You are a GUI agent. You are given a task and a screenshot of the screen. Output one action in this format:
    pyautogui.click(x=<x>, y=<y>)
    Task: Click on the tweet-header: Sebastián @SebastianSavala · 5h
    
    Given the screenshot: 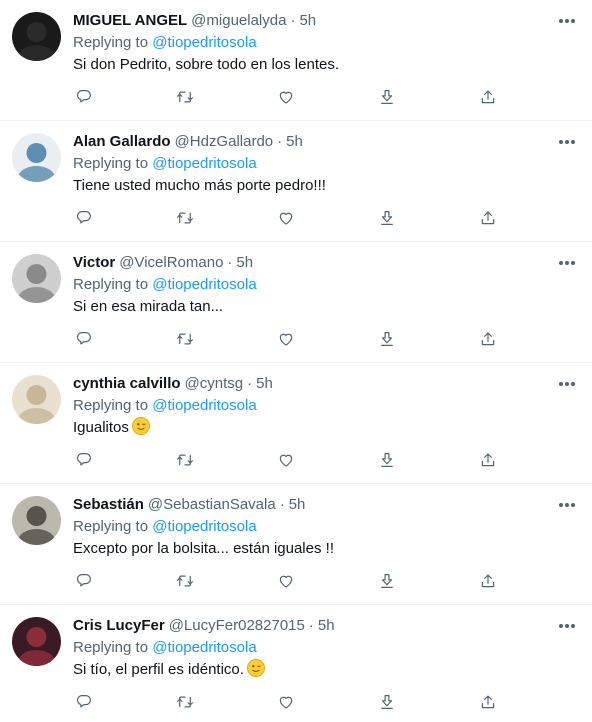 What is the action you would take?
    pyautogui.click(x=325, y=505)
    